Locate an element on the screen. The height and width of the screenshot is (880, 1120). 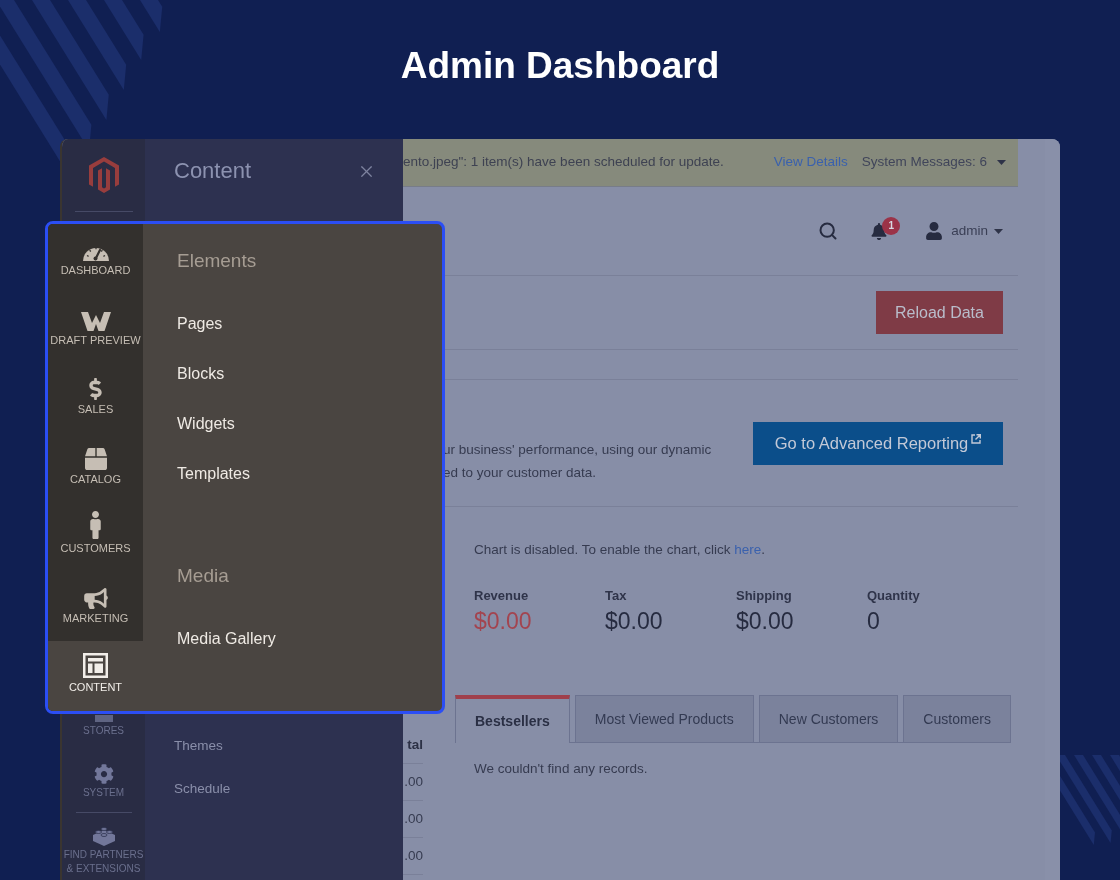
menu-section-heading: Elements is located at coordinates (217, 261).